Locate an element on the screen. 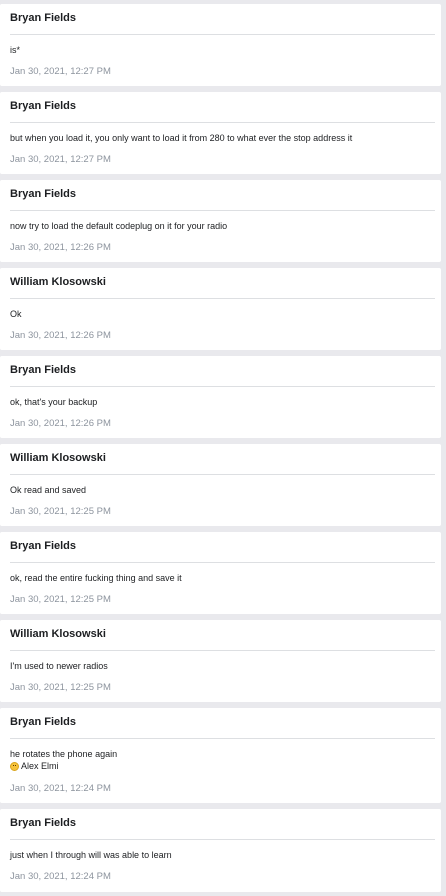  smiley-emoji-icon is located at coordinates (14, 766).